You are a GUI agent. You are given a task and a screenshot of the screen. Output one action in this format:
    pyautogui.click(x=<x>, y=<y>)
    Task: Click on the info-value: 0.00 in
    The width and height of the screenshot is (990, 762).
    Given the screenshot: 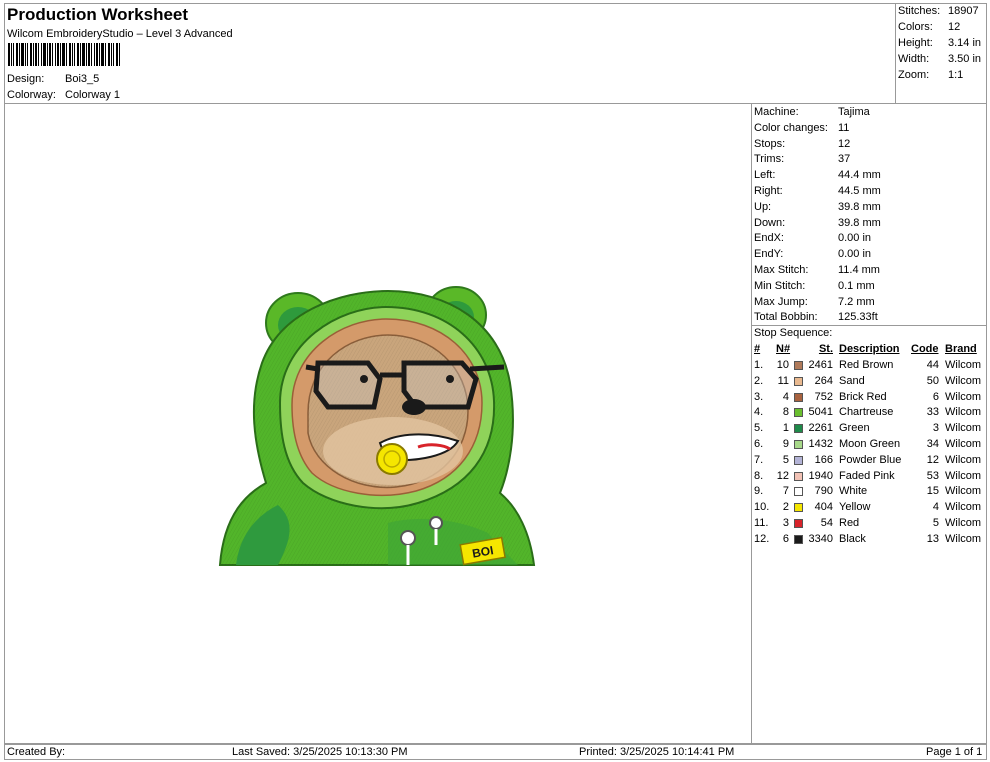 What is the action you would take?
    pyautogui.click(x=855, y=254)
    